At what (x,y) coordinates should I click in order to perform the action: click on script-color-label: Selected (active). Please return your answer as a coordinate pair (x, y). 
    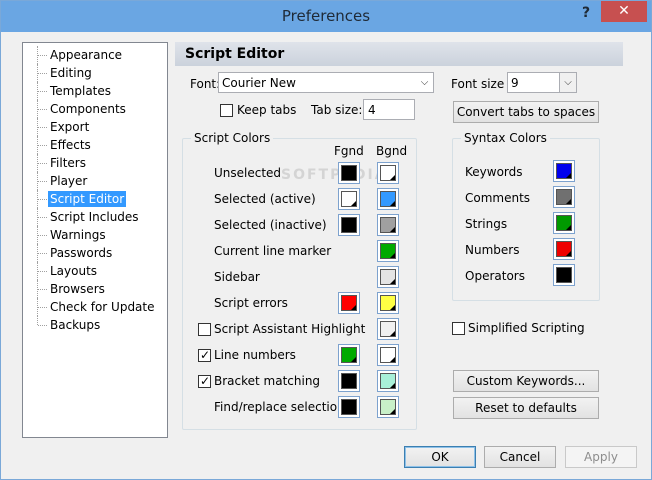
    Looking at the image, I should click on (265, 199).